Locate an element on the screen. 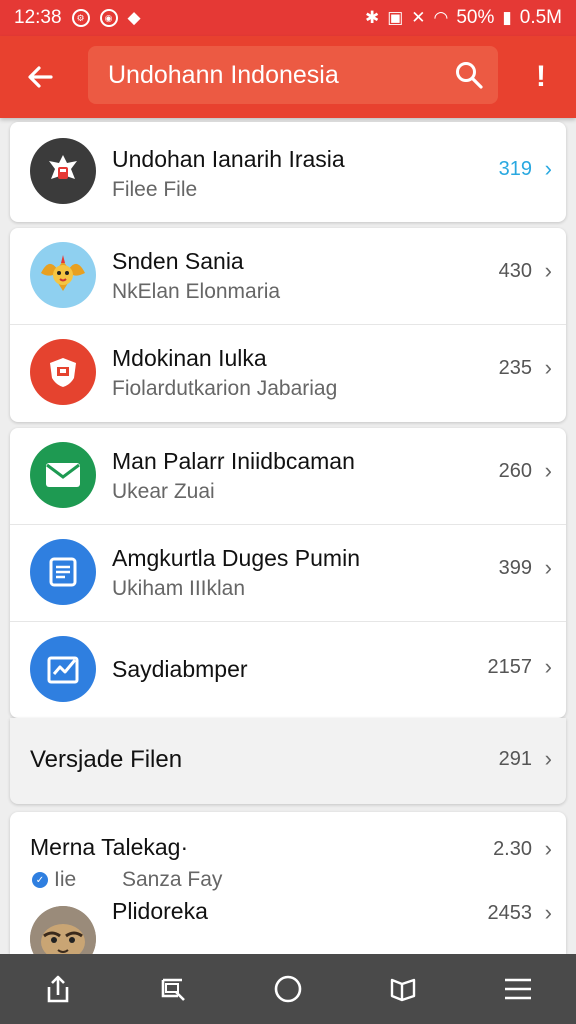  tab-switch-button is located at coordinates (173, 989).